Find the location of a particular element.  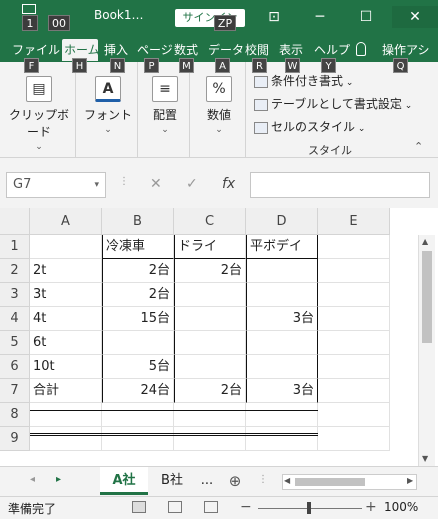

scroll-right-icon: ▶ is located at coordinates (410, 480).